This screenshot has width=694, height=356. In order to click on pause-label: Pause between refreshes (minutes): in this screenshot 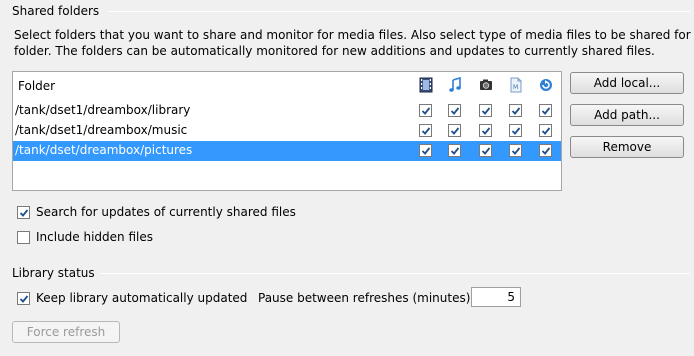, I will do `click(366, 298)`.